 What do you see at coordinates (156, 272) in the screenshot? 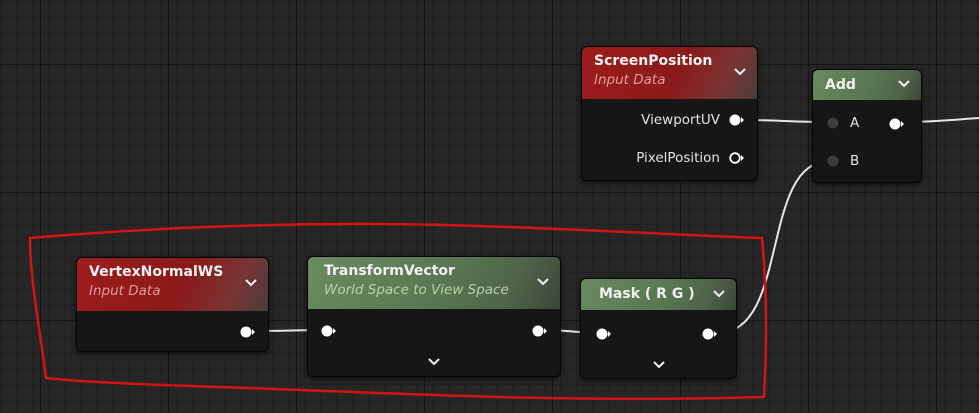
I see `node-title: VertexNormalWS` at bounding box center [156, 272].